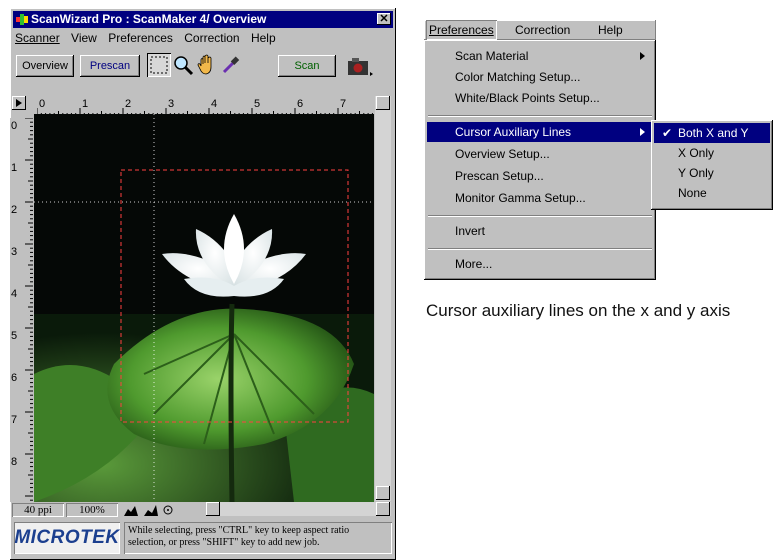 The height and width of the screenshot is (560, 776). What do you see at coordinates (667, 133) in the screenshot?
I see `checkmark-icon: ✔` at bounding box center [667, 133].